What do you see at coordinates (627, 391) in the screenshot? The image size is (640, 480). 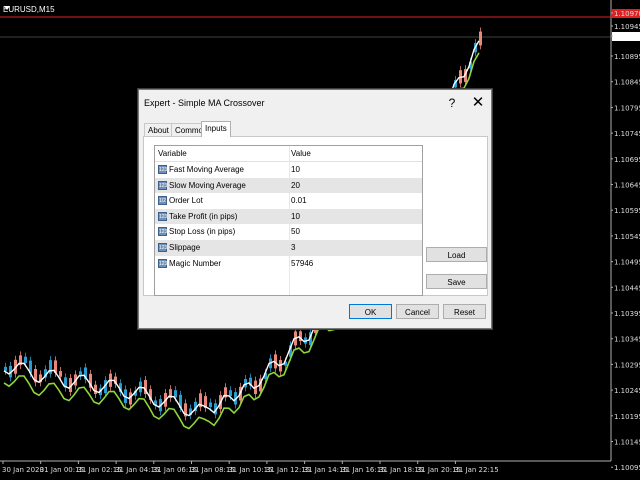 I see `price-tick-label: 1.10245` at bounding box center [627, 391].